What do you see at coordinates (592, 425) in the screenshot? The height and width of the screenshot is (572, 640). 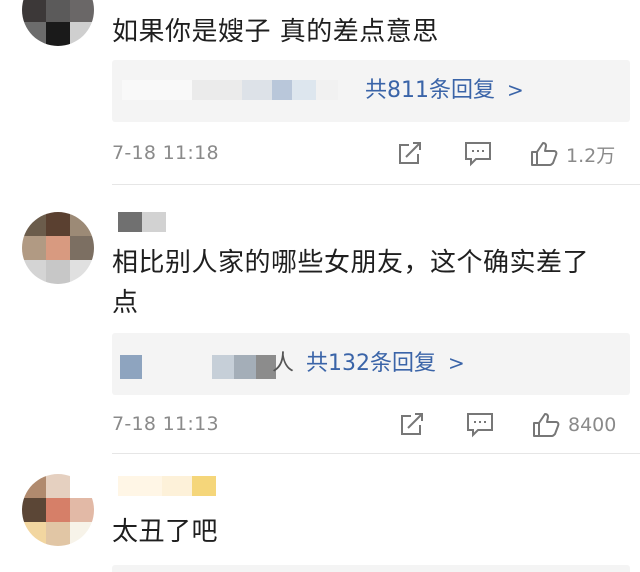 I see `like-count: 8400` at bounding box center [592, 425].